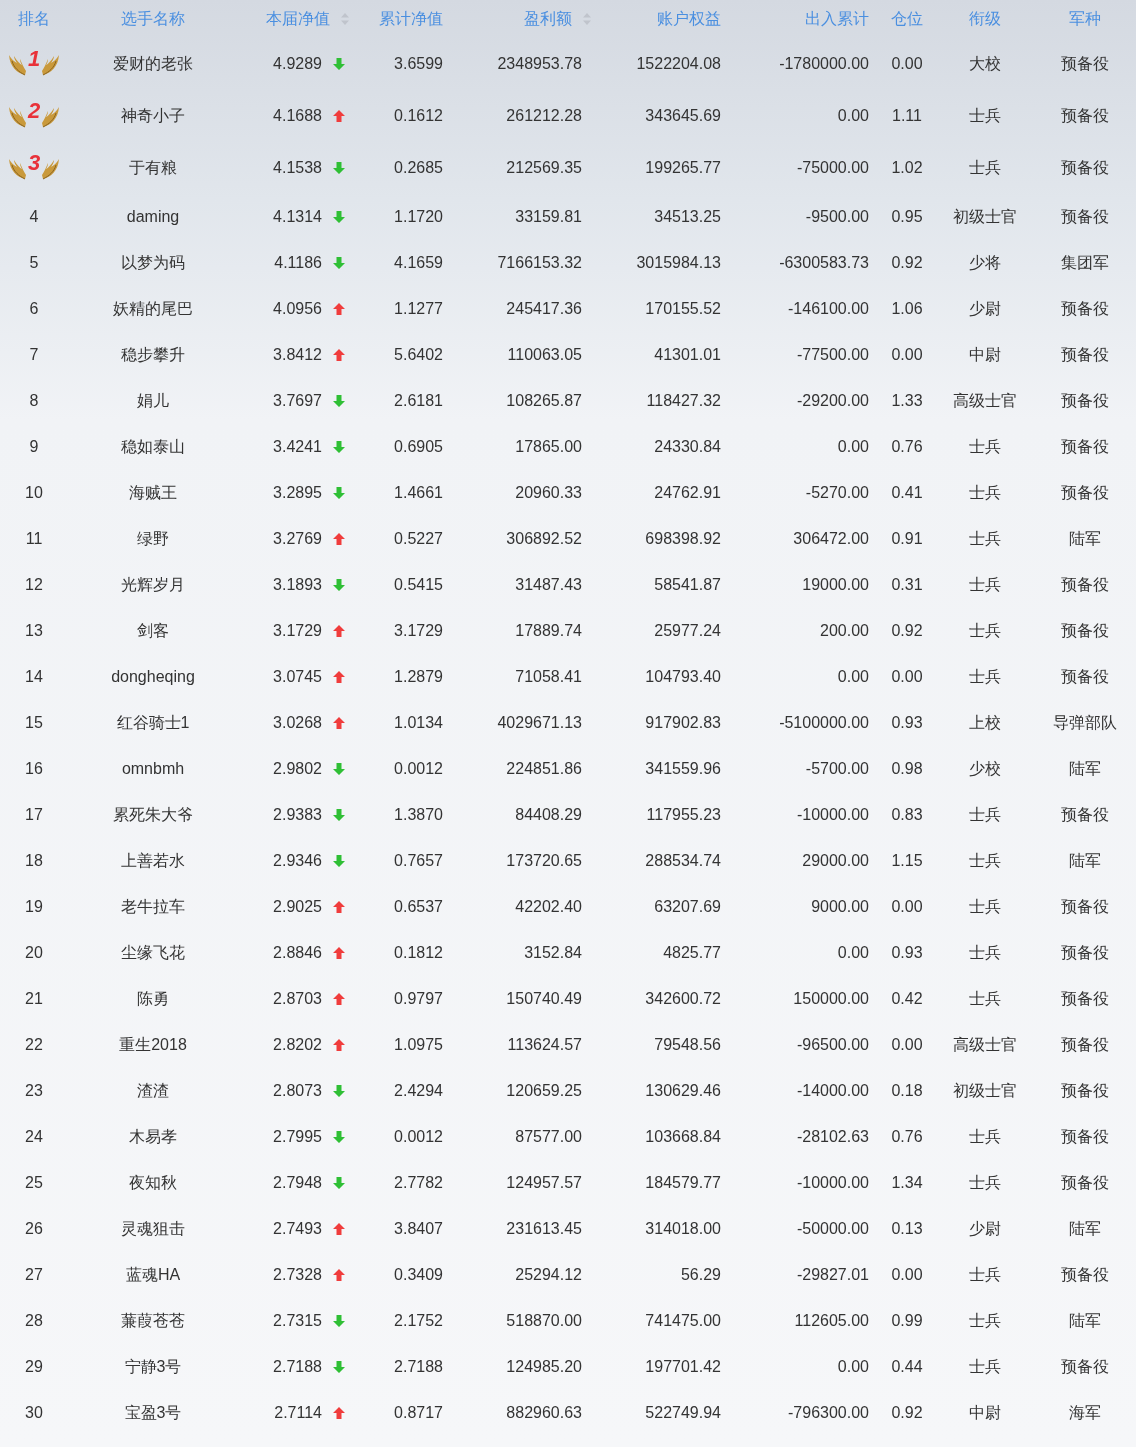 Image resolution: width=1136 pixels, height=1447 pixels. Describe the element at coordinates (1085, 1321) in the screenshot. I see `table-cell-text: 陆军` at that location.